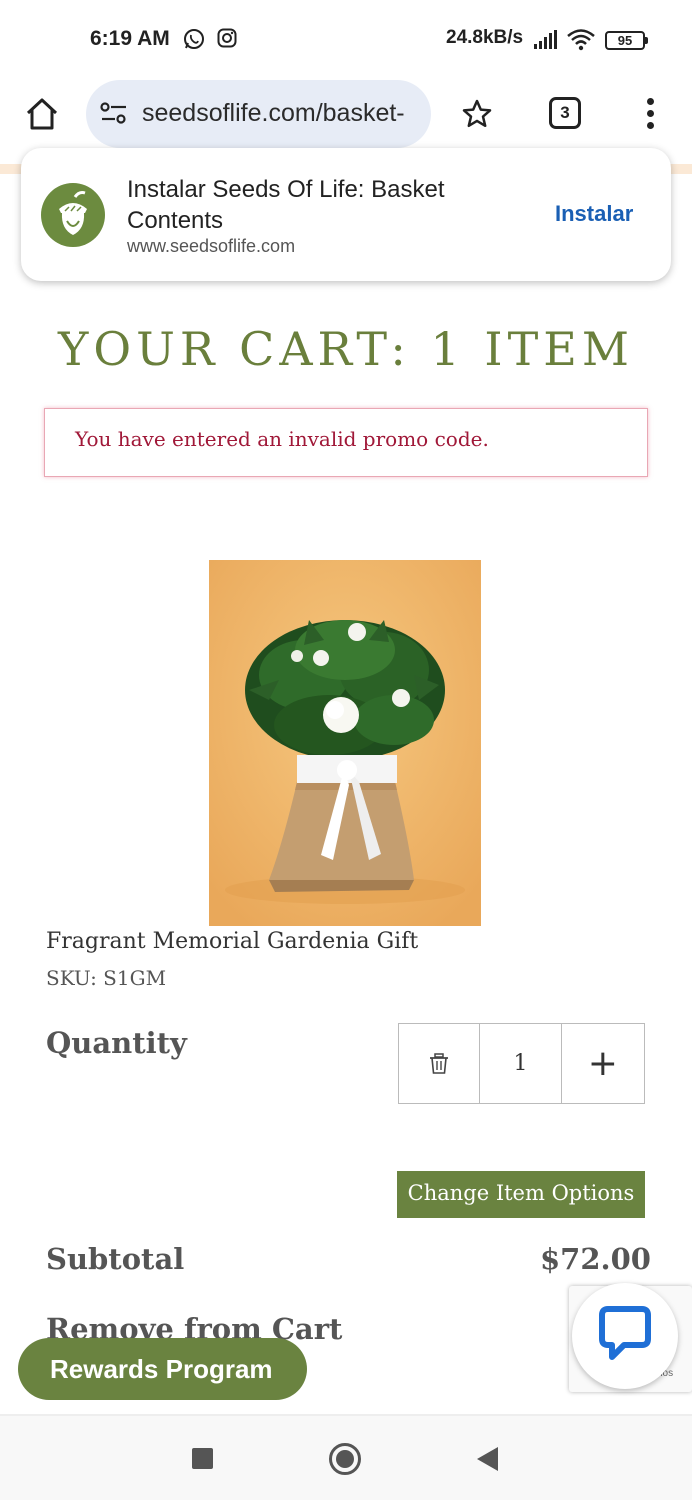 This screenshot has width=692, height=1500. I want to click on chat-button, so click(625, 1336).